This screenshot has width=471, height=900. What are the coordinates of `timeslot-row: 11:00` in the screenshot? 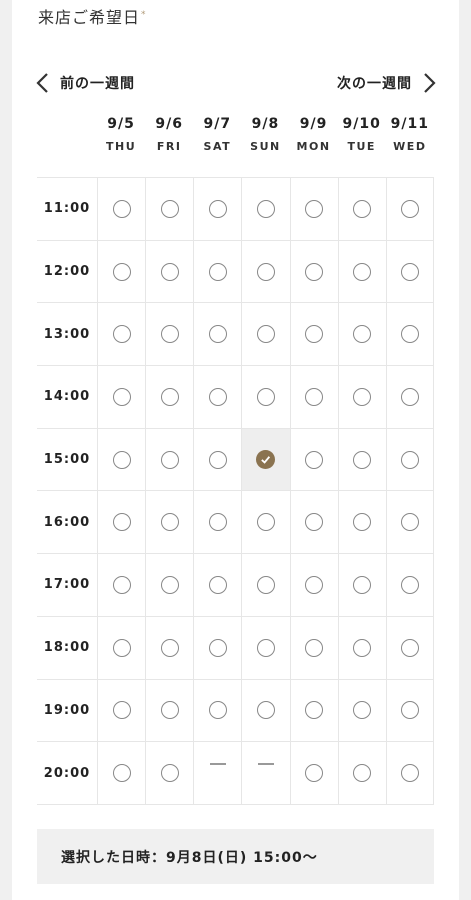 It's located at (235, 209).